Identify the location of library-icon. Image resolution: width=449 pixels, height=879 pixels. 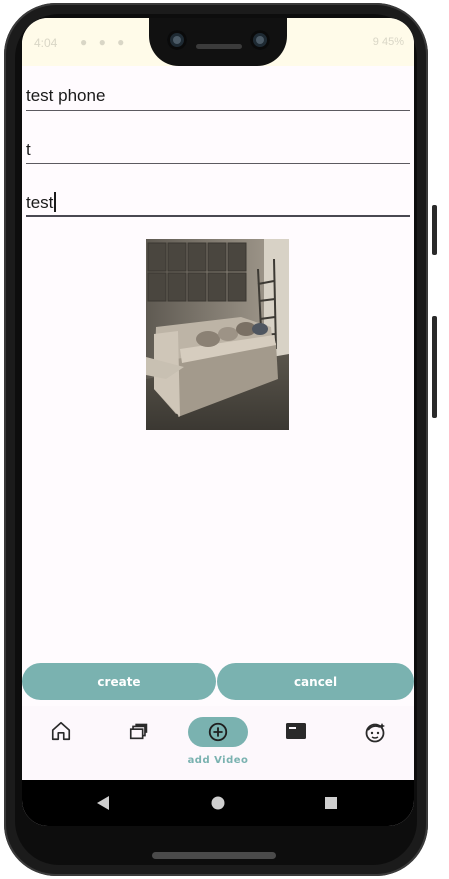
(138, 731).